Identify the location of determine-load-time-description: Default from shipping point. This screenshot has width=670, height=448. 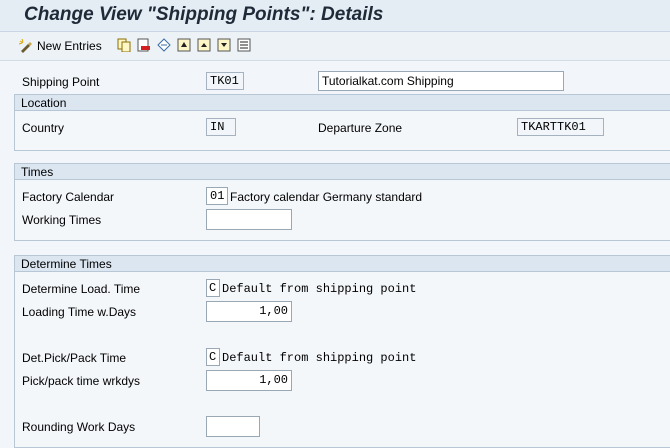
(319, 289).